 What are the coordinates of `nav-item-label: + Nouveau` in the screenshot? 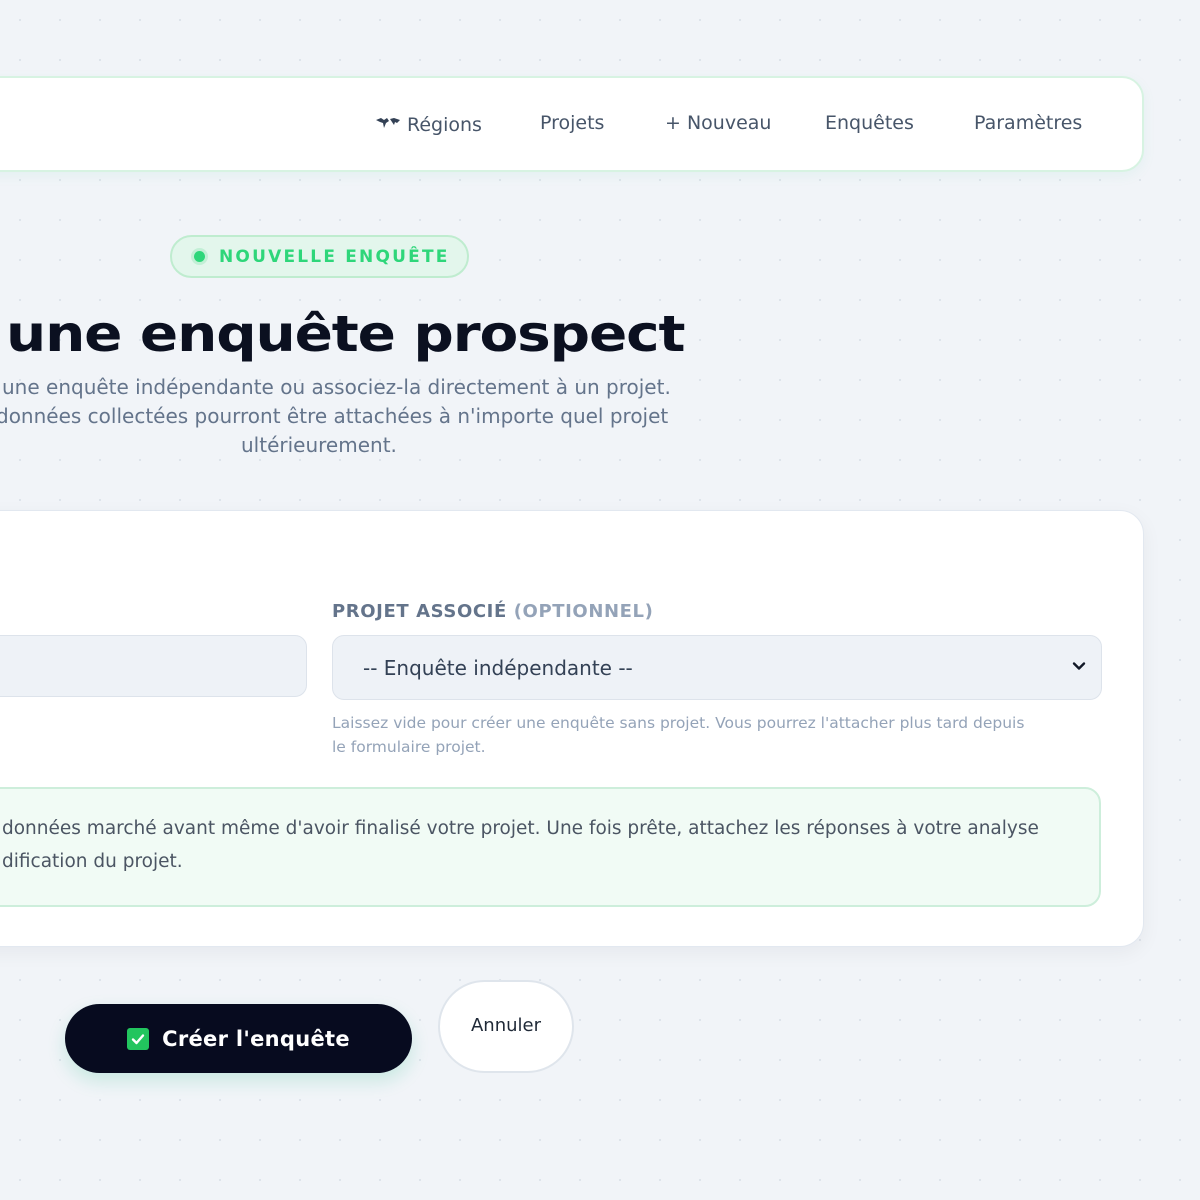 It's located at (718, 123).